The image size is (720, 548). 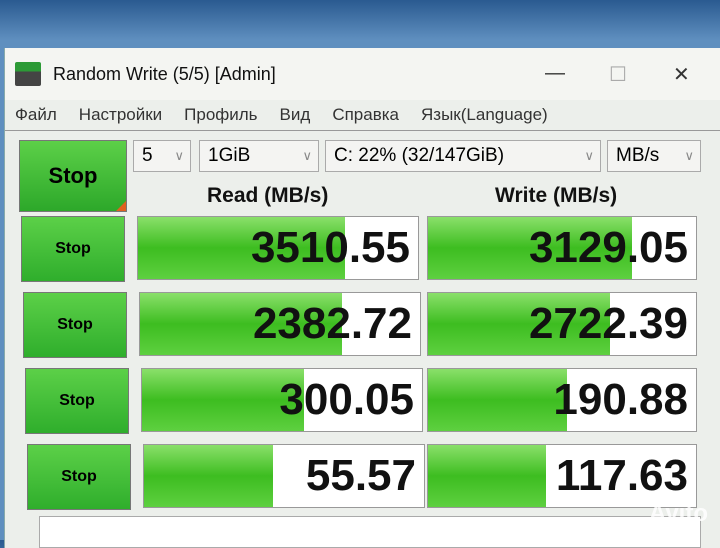 What do you see at coordinates (220, 115) in the screenshot?
I see `menu-profile: Профиль` at bounding box center [220, 115].